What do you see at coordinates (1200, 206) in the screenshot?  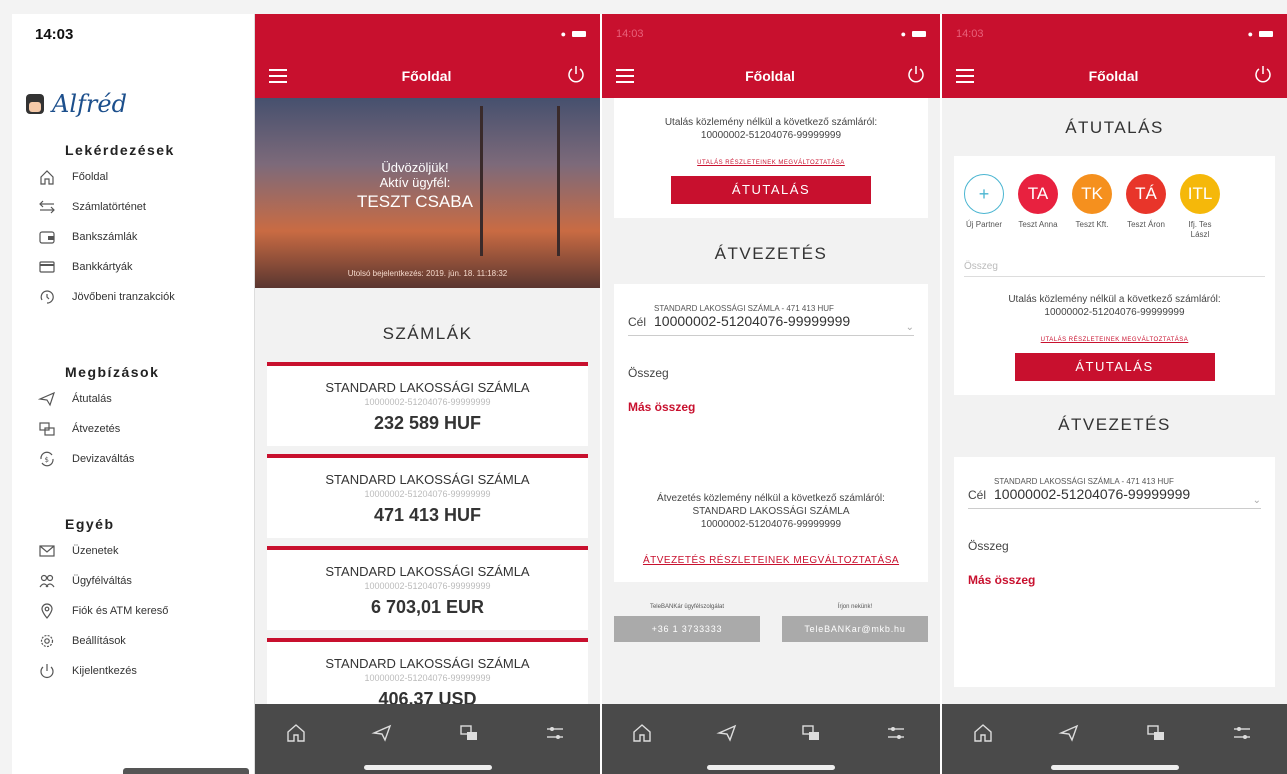 I see `partner-item: ITL Ifj. Tes Lászl` at bounding box center [1200, 206].